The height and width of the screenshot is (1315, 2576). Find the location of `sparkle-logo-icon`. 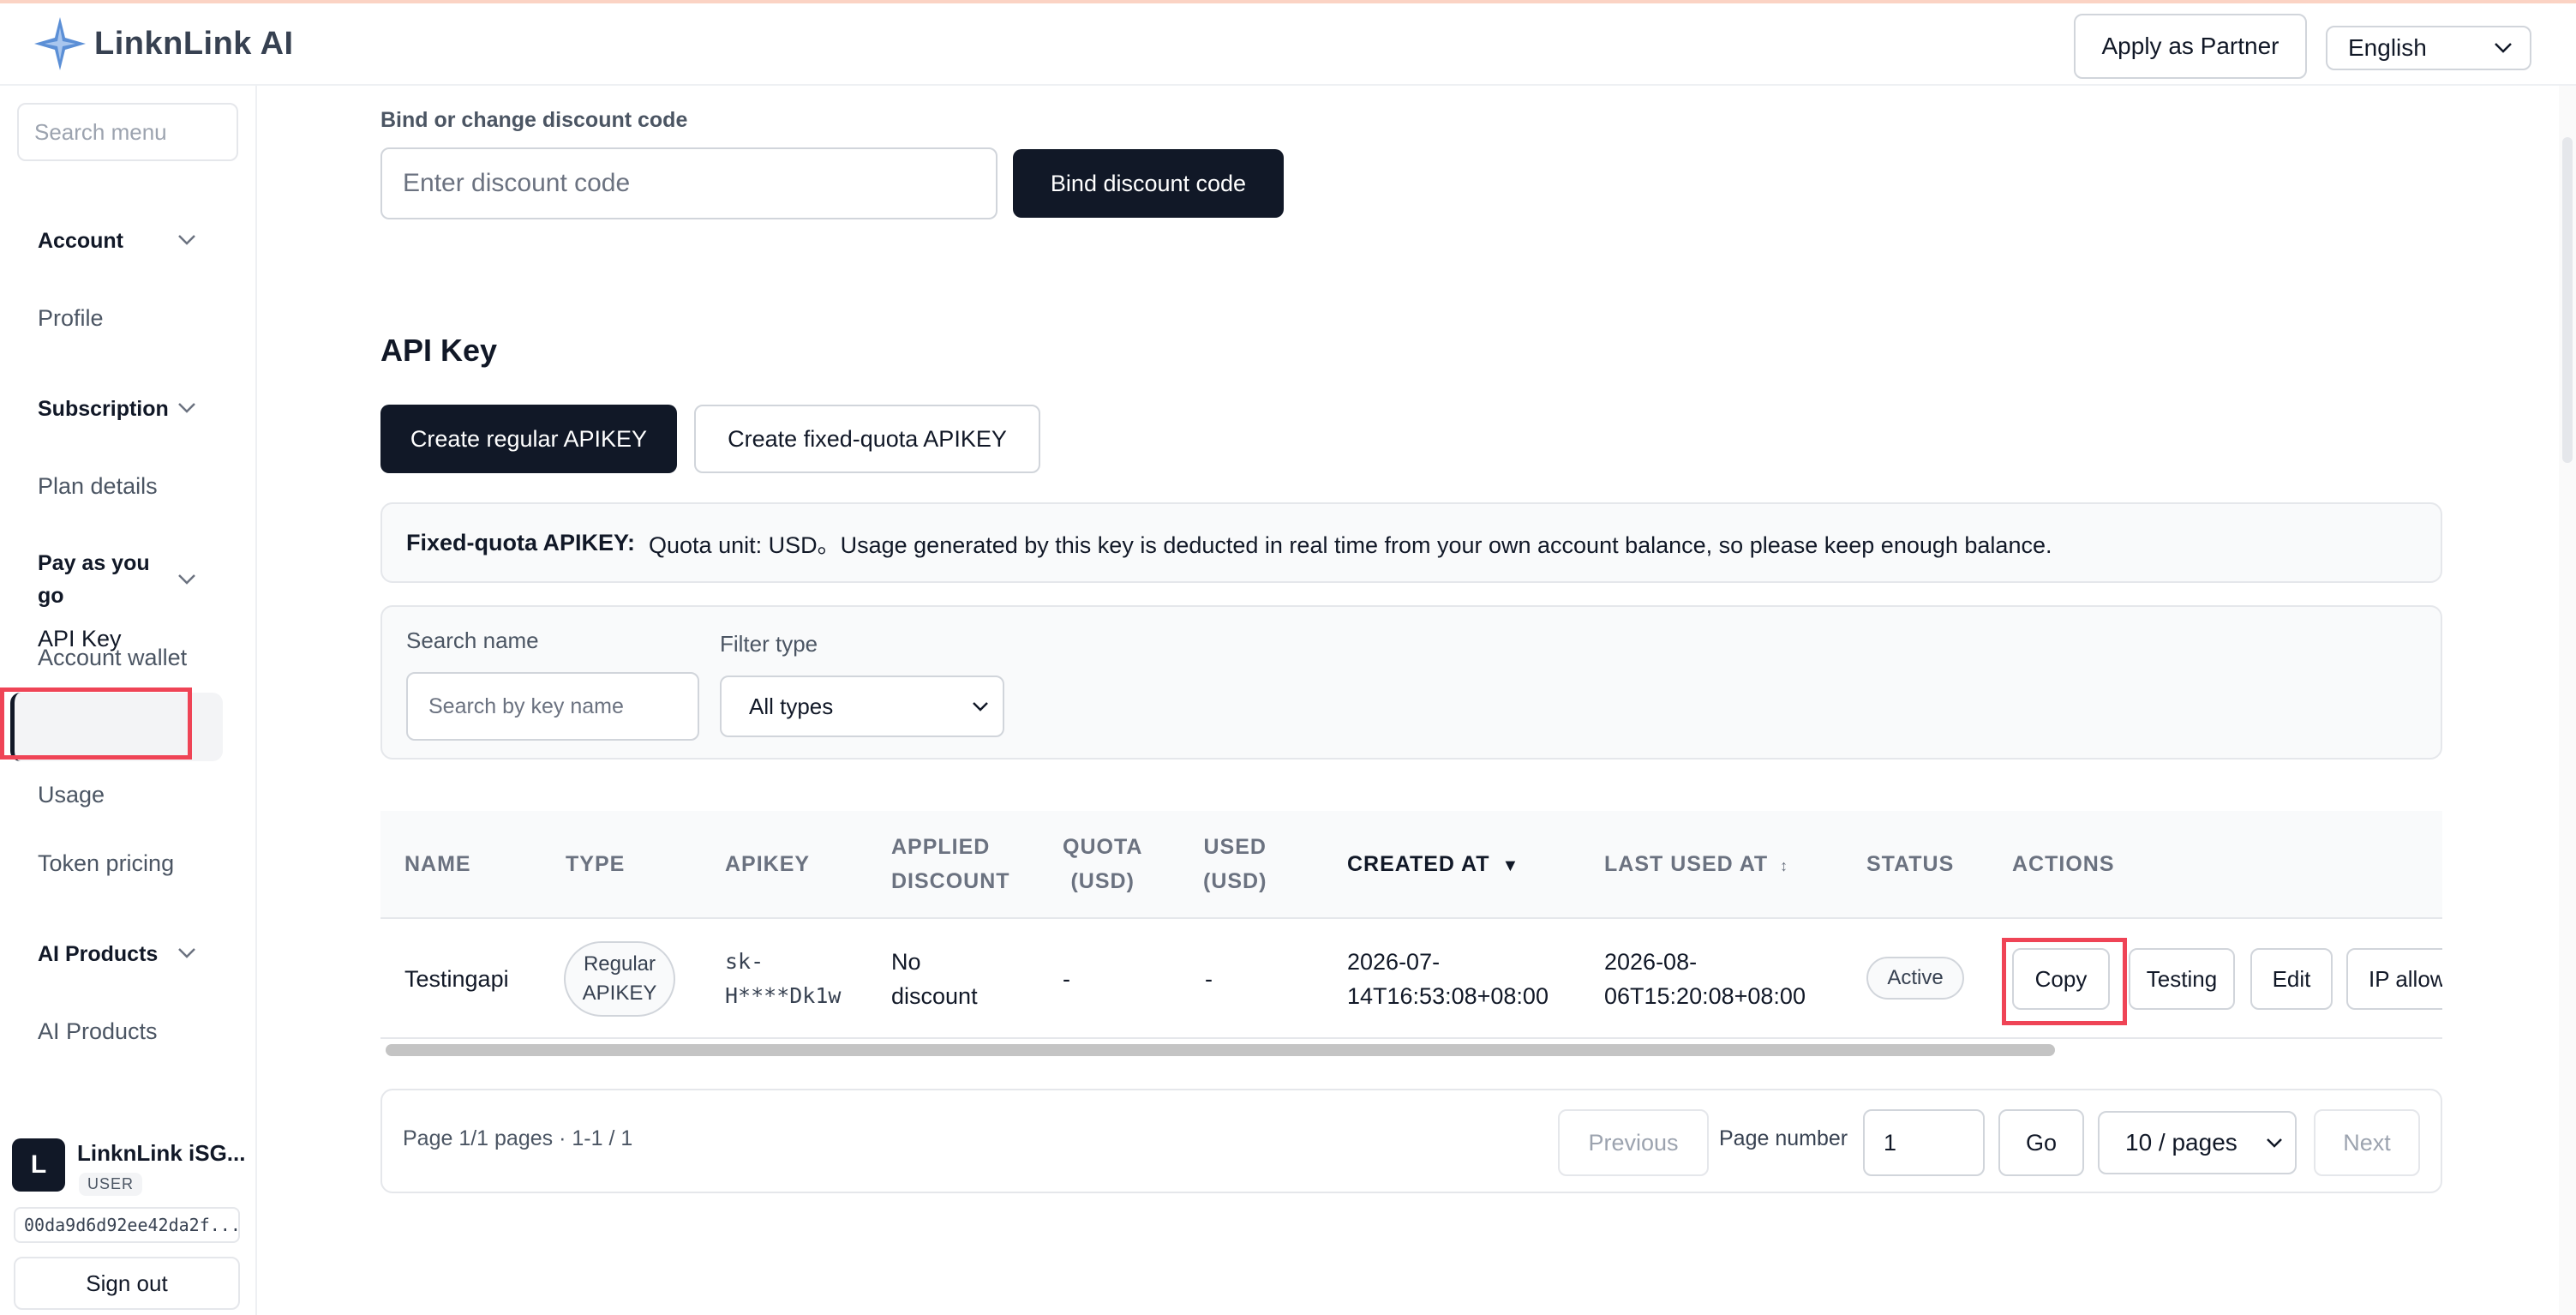

sparkle-logo-icon is located at coordinates (60, 43).